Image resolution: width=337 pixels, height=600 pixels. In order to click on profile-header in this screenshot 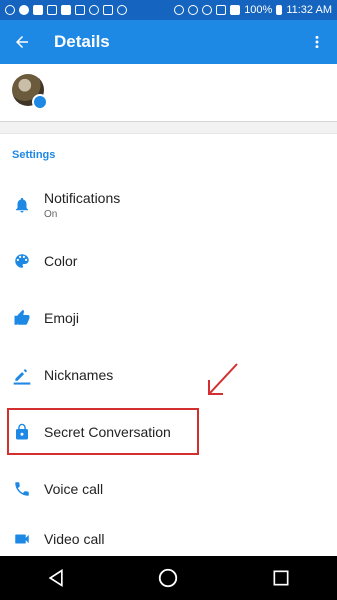, I will do `click(168, 93)`.